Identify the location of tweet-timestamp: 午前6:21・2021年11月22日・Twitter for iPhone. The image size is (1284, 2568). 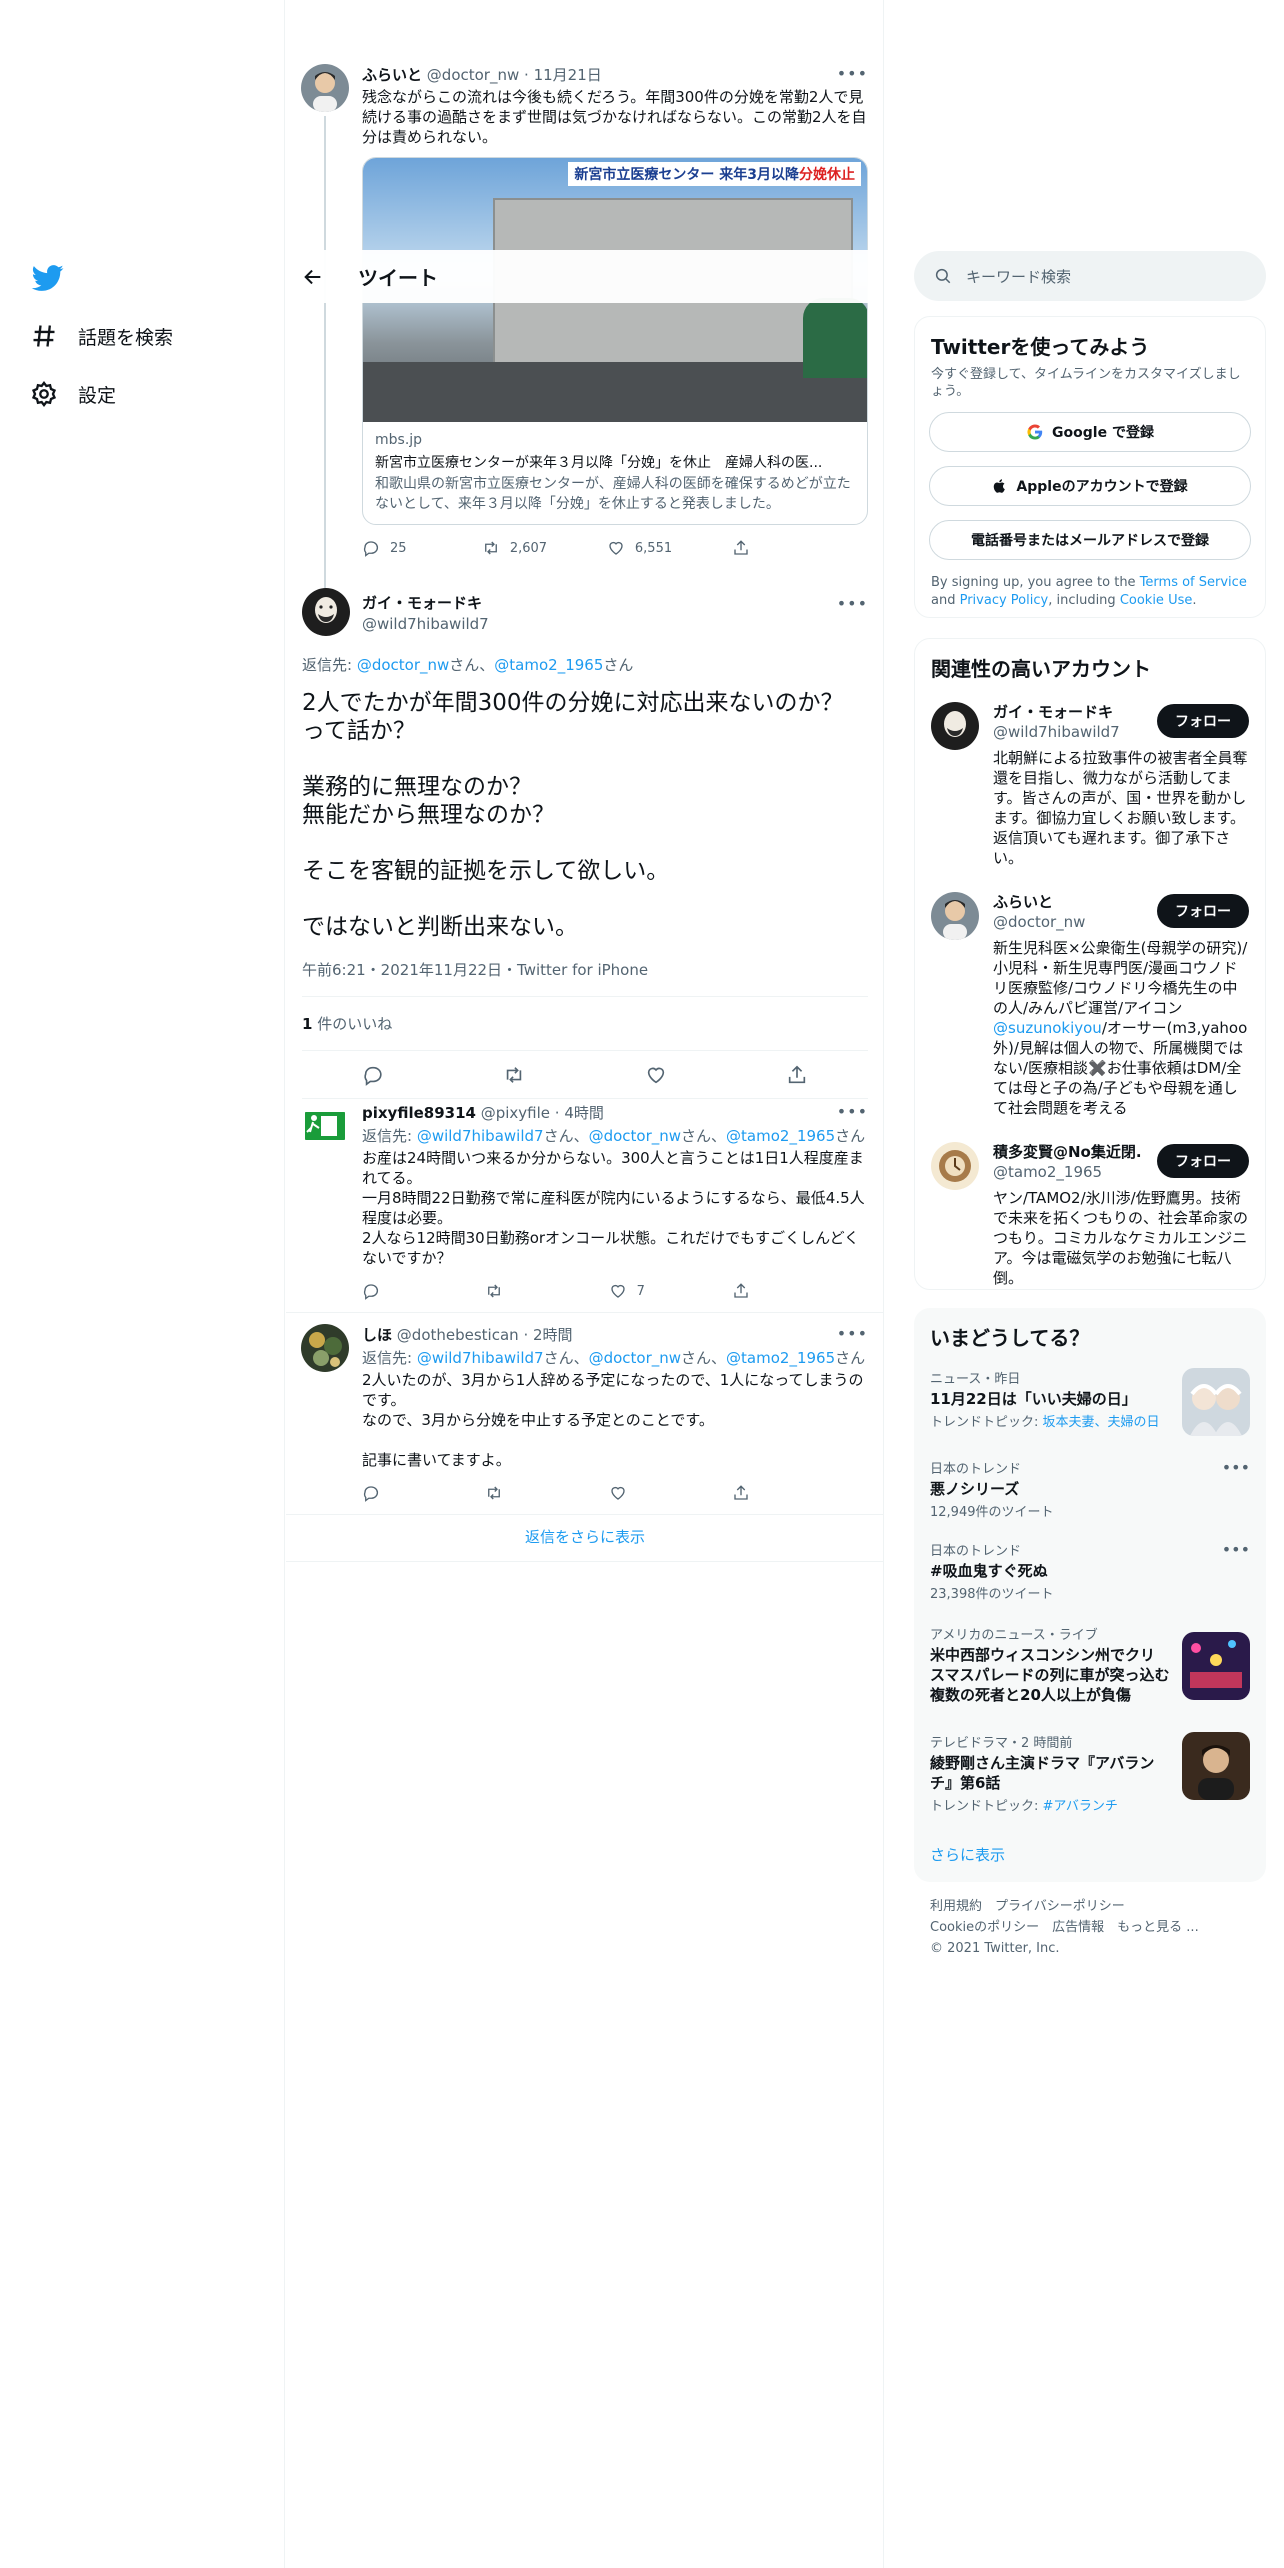
(585, 978).